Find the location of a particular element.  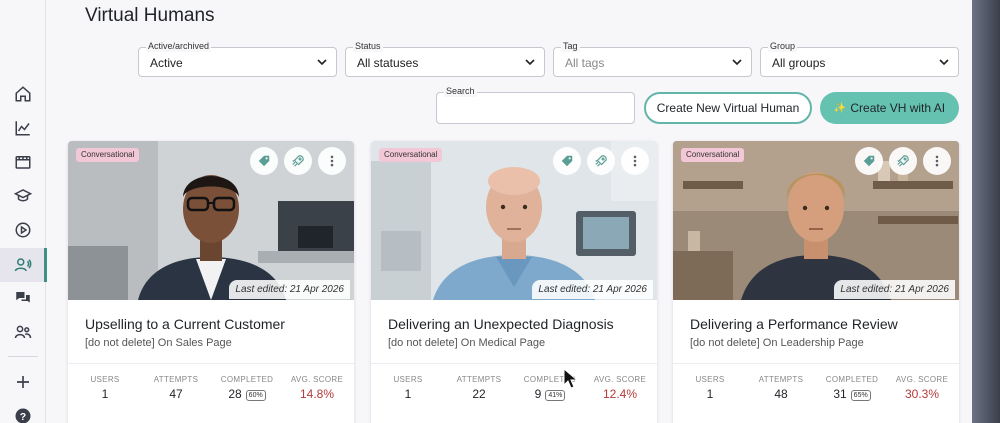

completed-percent-badge: 65% is located at coordinates (860, 395).